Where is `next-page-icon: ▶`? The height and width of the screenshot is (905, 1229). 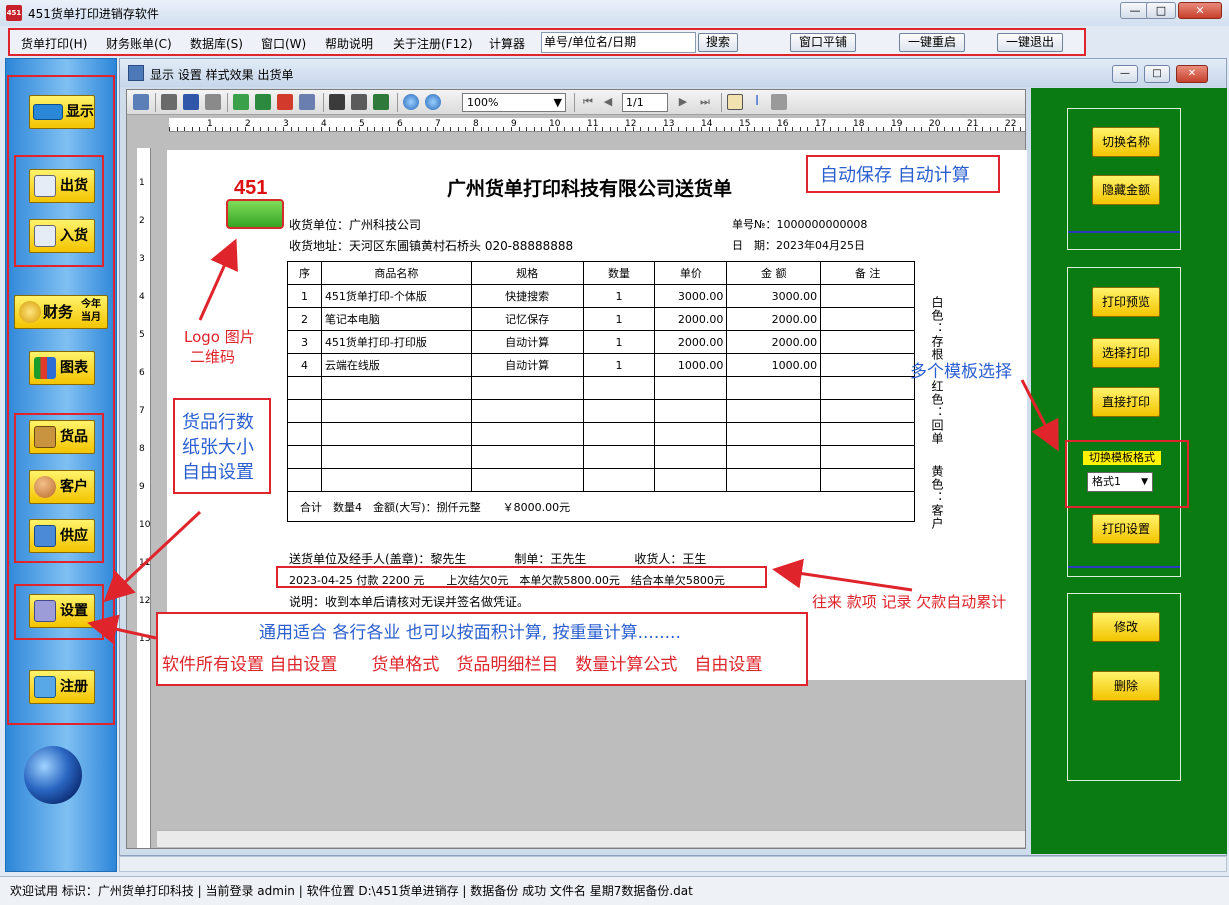 next-page-icon: ▶ is located at coordinates (683, 102).